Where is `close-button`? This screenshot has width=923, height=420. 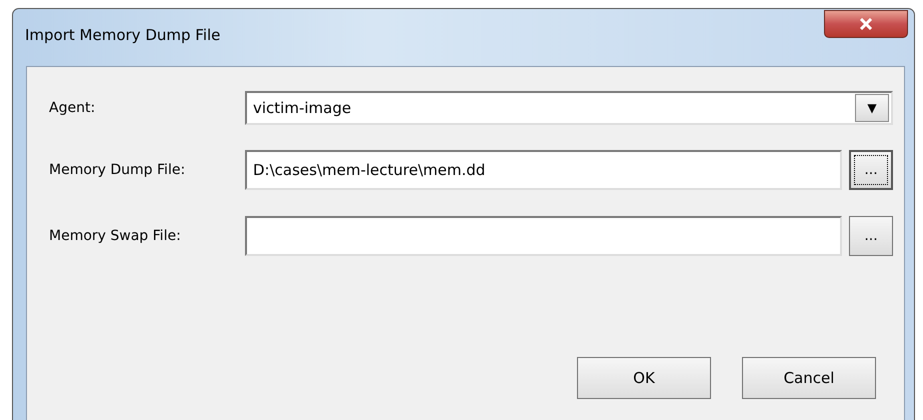
close-button is located at coordinates (866, 24).